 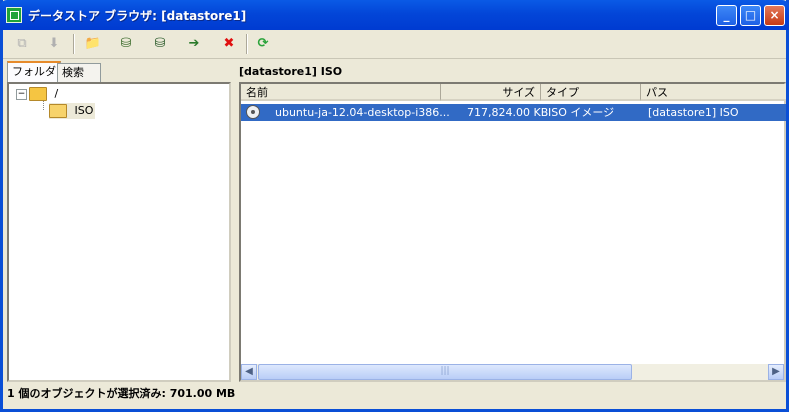 What do you see at coordinates (79, 72) in the screenshot?
I see `tab-search: 検索` at bounding box center [79, 72].